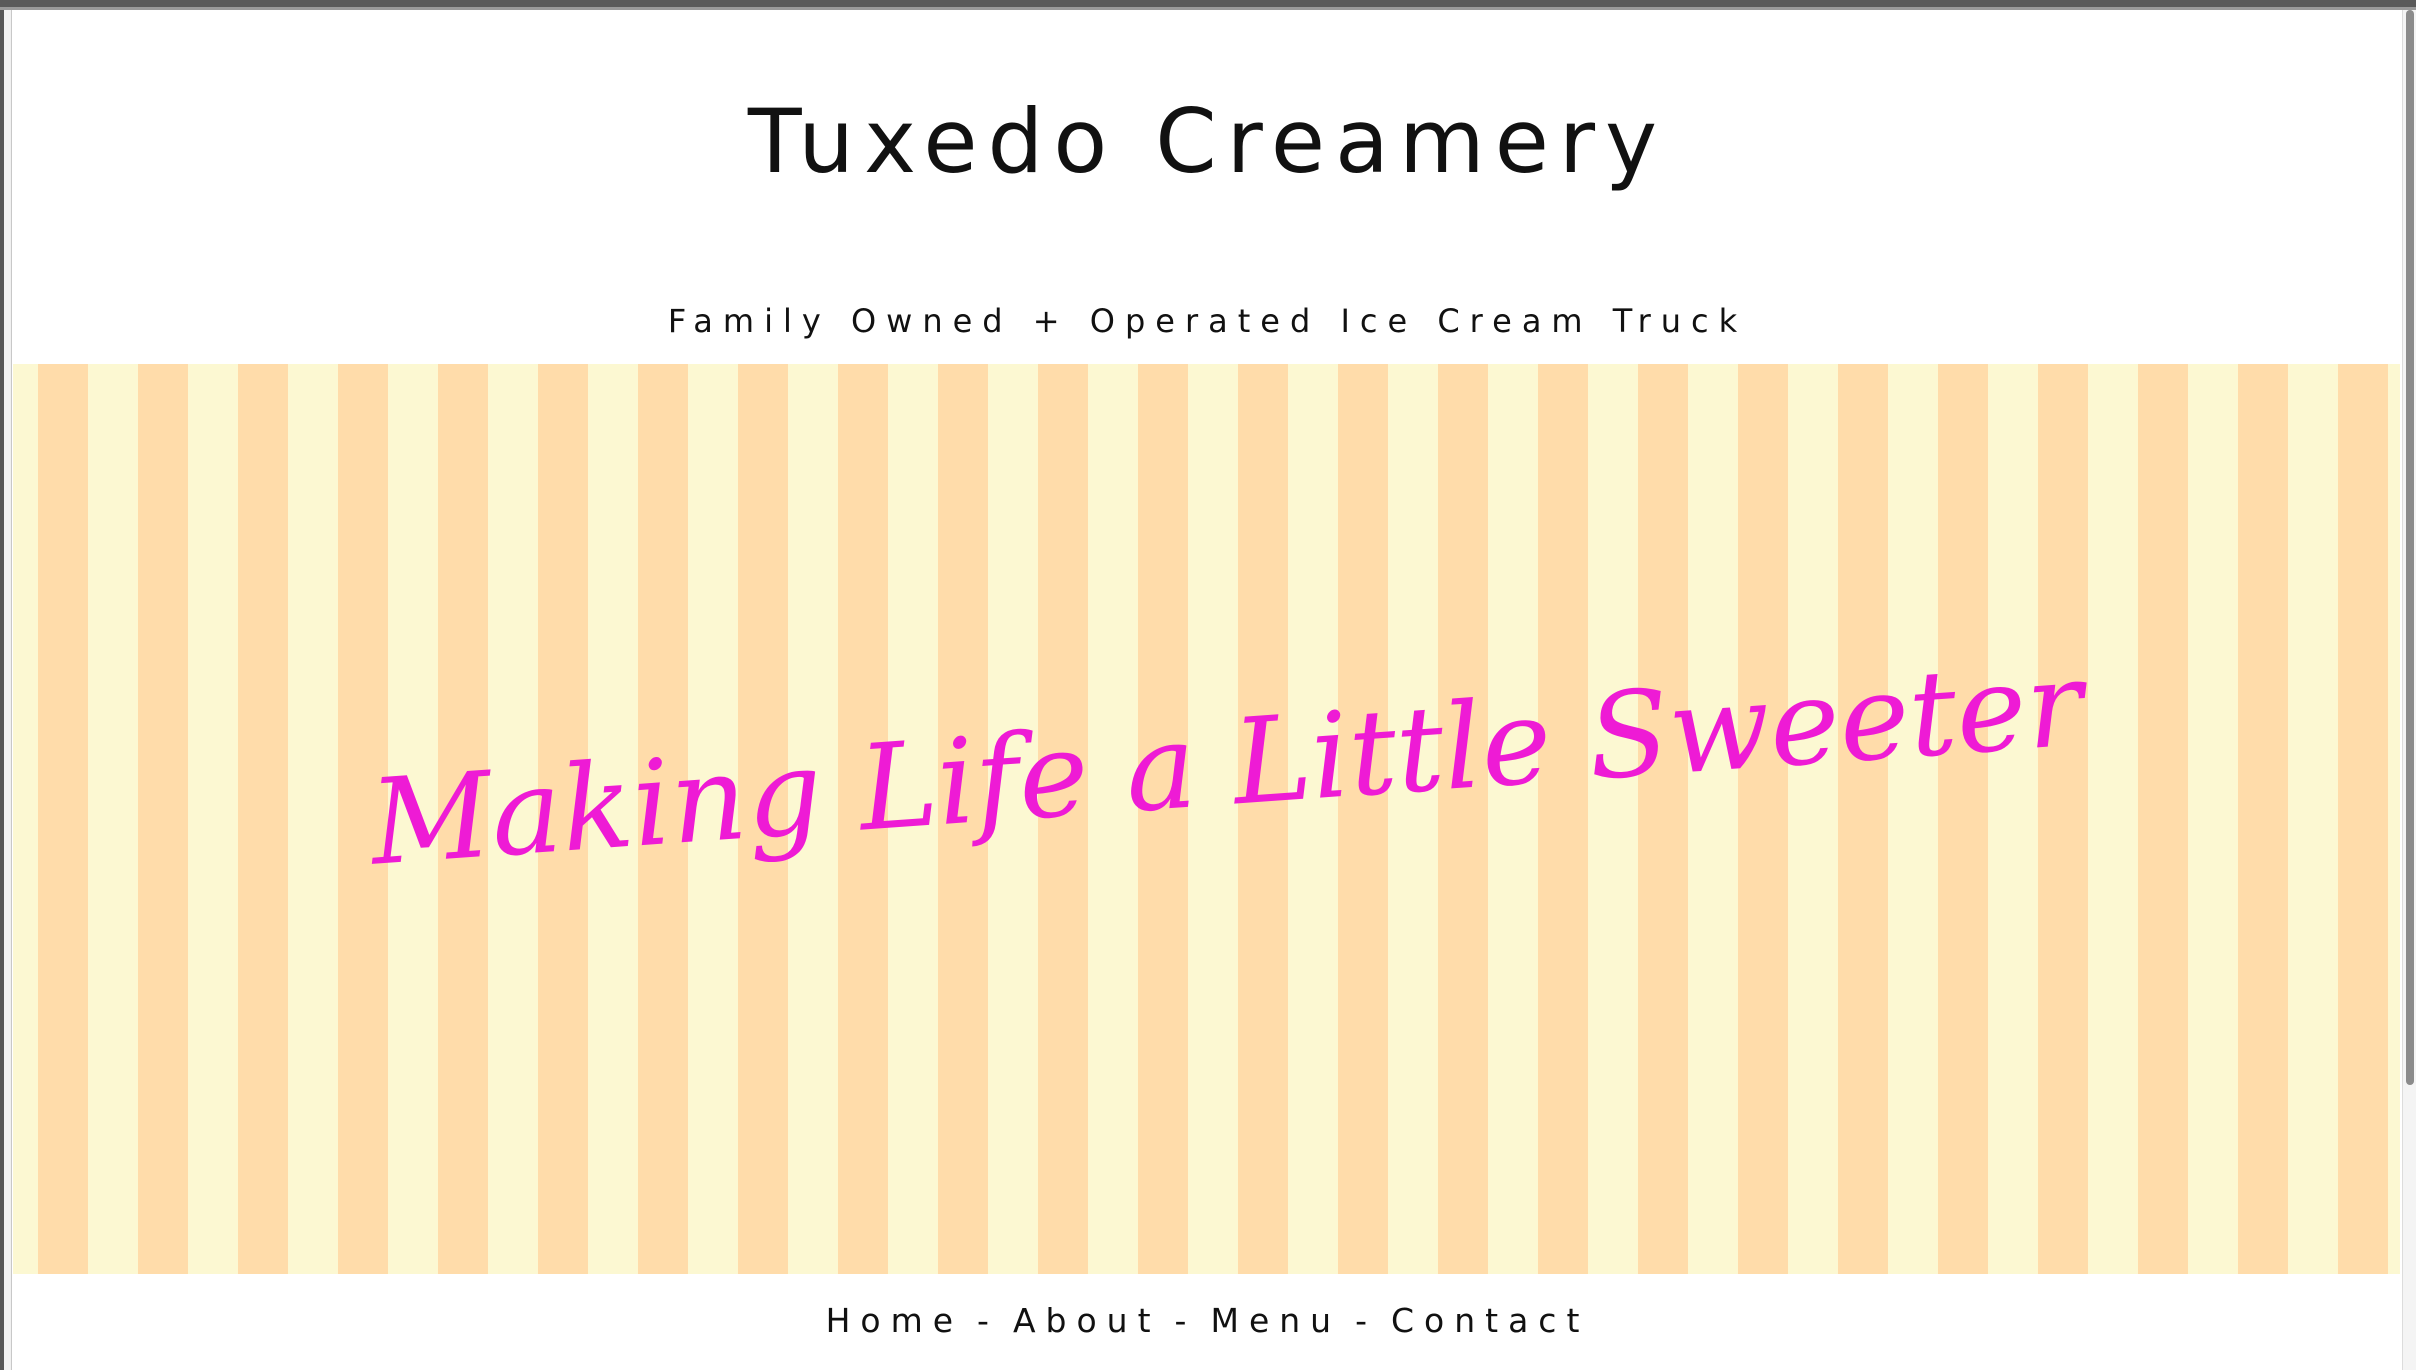  What do you see at coordinates (1207, 1320) in the screenshot?
I see `main-navigation: Home - About - Menu - Contact` at bounding box center [1207, 1320].